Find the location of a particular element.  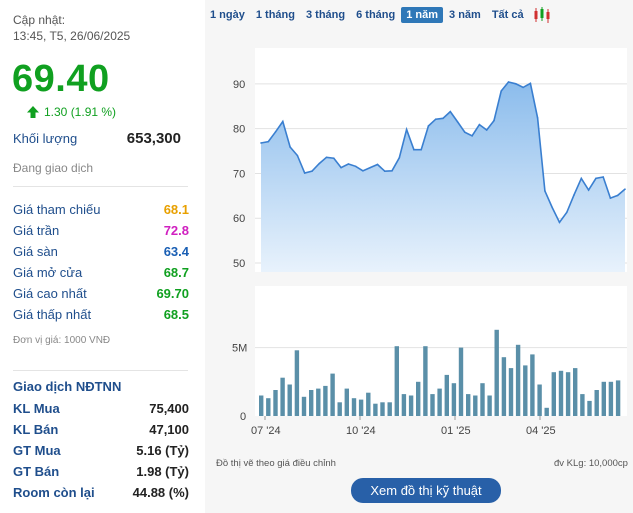

tab-period: 1 tháng is located at coordinates (275, 15).